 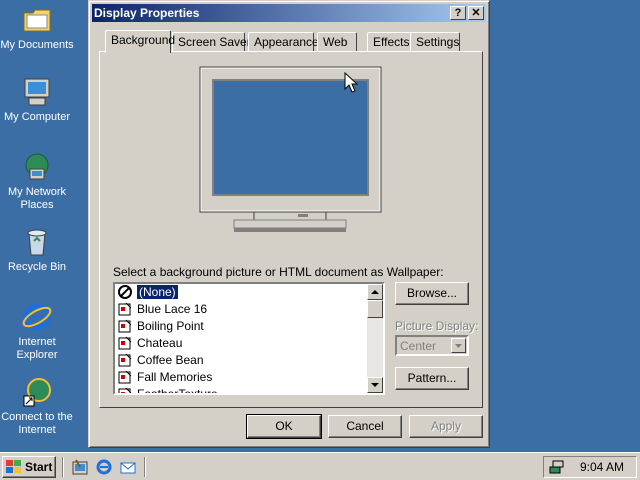 I want to click on wallpaper-name: Chateau, so click(x=160, y=343).